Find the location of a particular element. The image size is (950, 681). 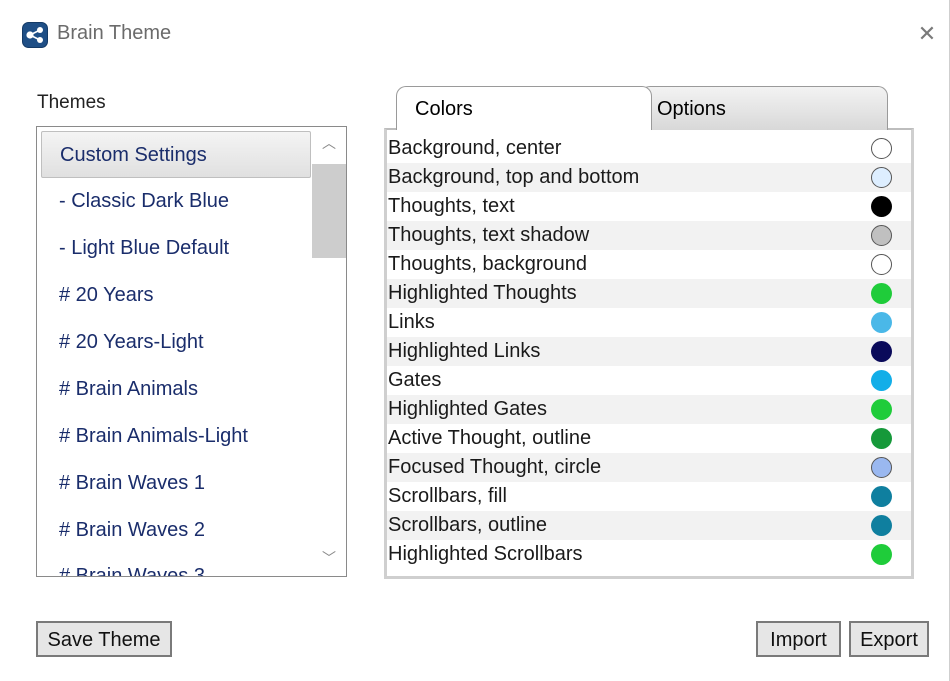

theme-item: # Brain Waves 2 is located at coordinates (175, 530).